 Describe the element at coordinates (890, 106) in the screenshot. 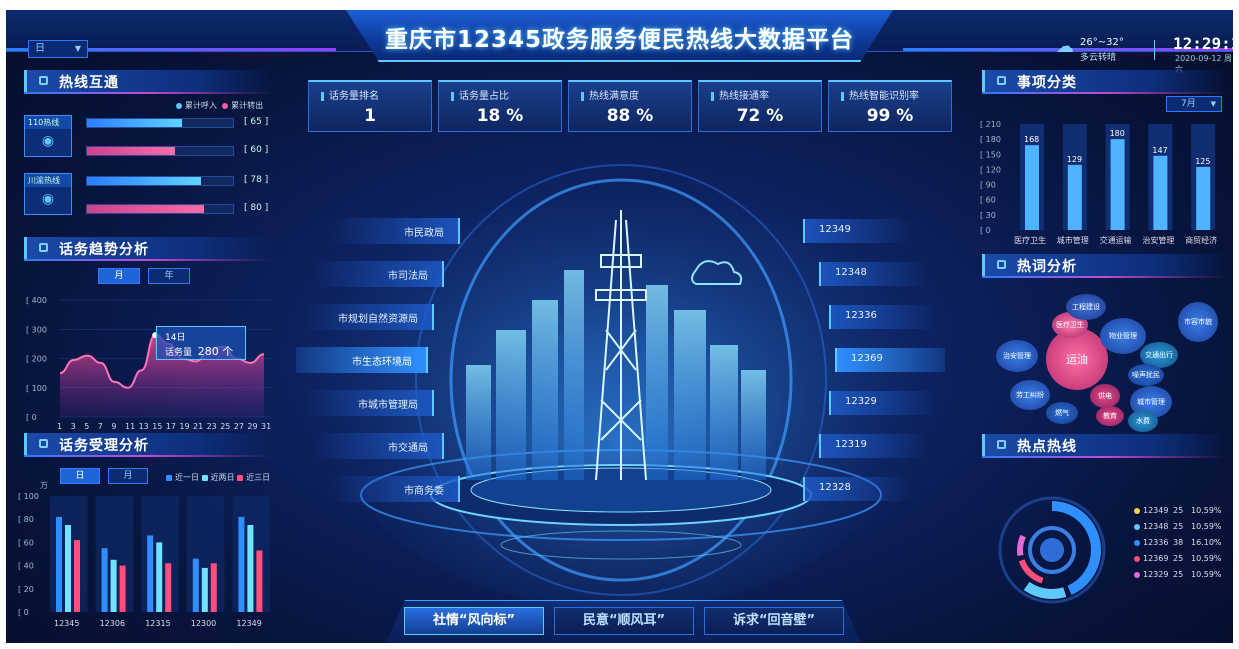

I see `kpi-card: 热线智能识别率 99 %` at that location.